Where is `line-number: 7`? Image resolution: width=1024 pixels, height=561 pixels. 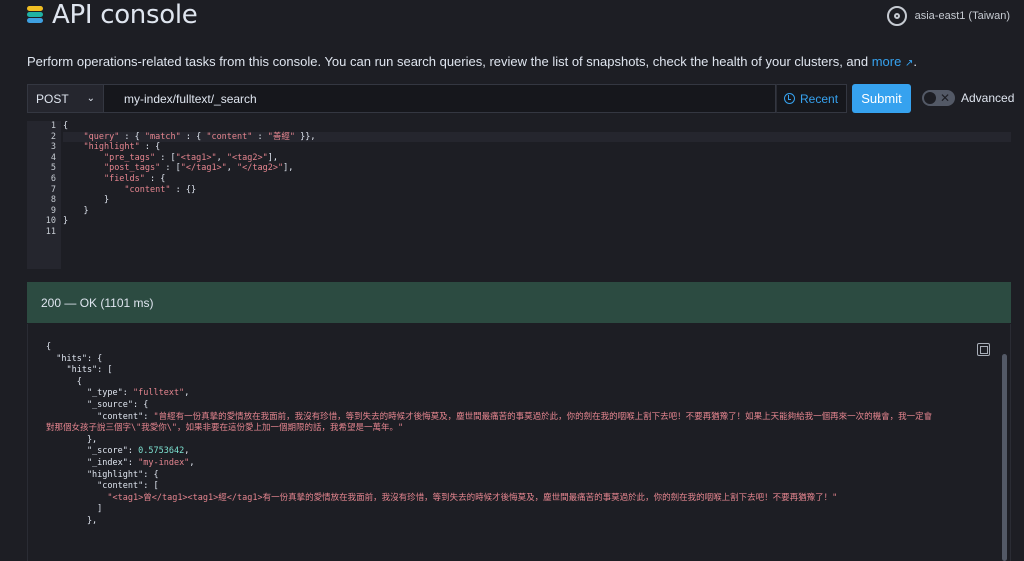 line-number: 7 is located at coordinates (53, 189).